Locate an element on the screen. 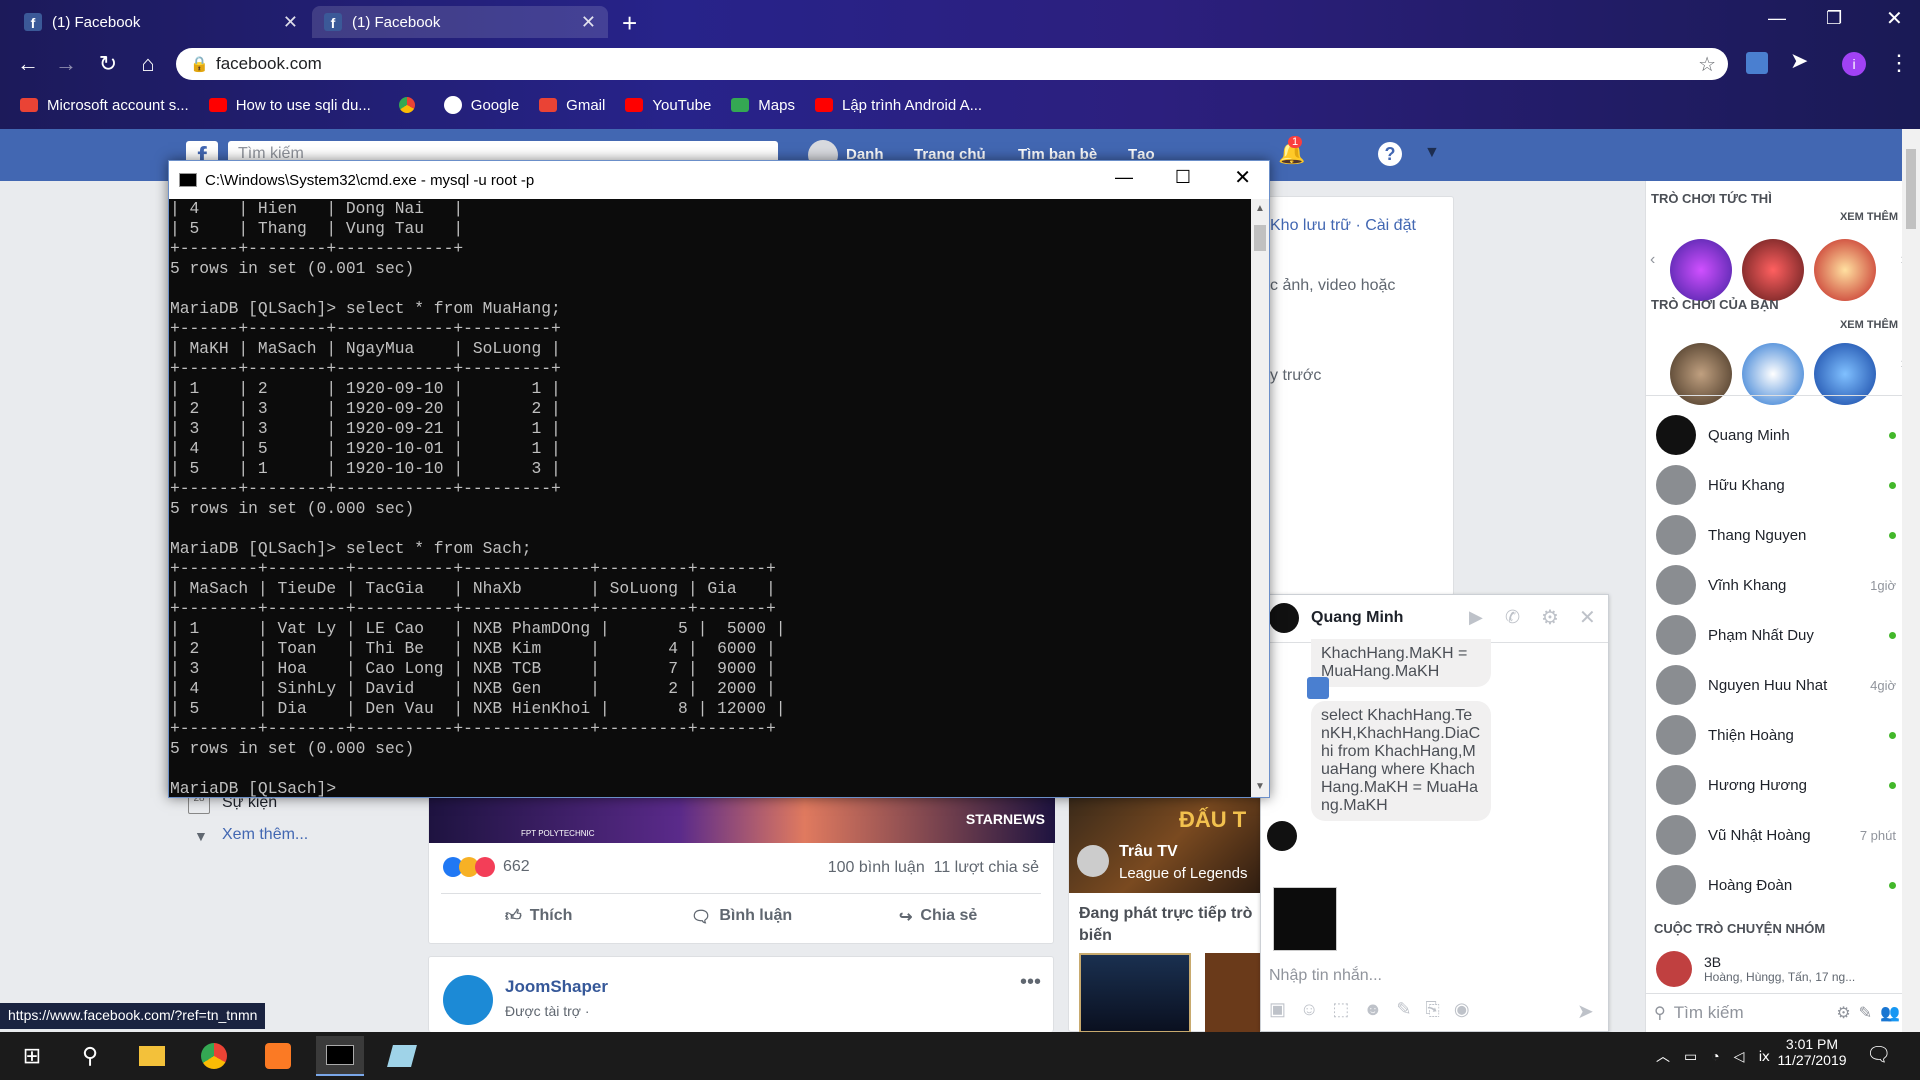 The image size is (1920, 1080). menu-dots-icon: ⋮ is located at coordinates (1899, 63).